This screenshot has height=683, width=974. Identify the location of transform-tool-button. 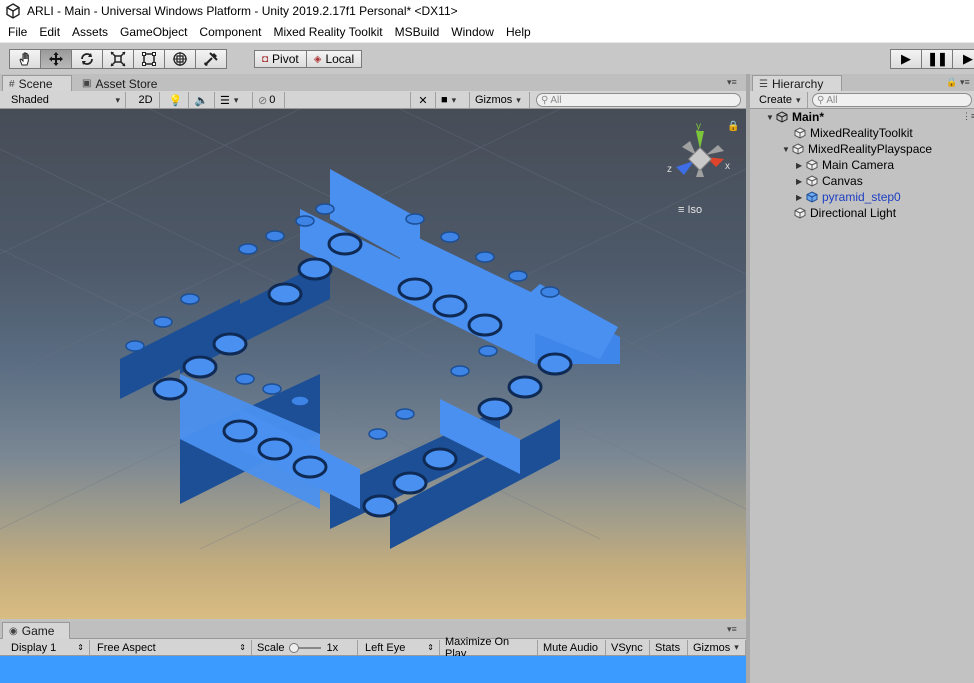
(180, 59).